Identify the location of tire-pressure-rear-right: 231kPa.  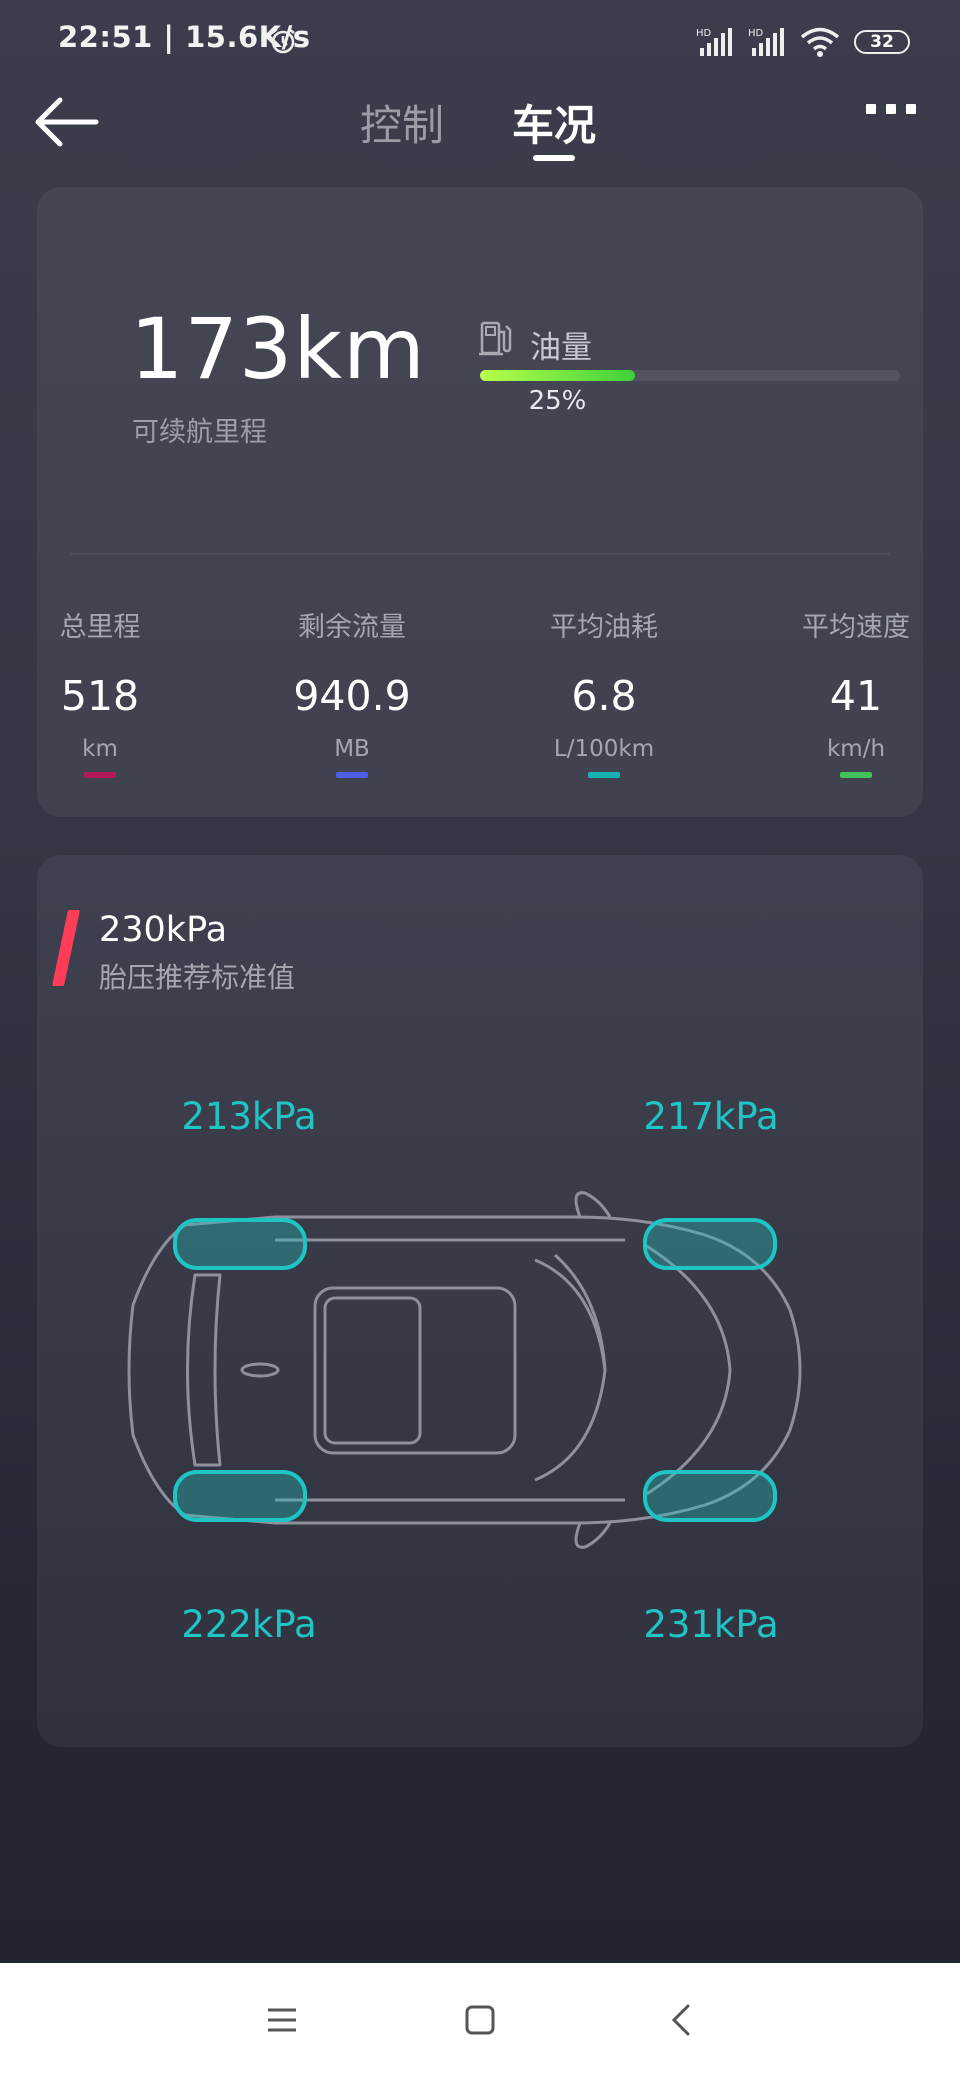
(711, 1624).